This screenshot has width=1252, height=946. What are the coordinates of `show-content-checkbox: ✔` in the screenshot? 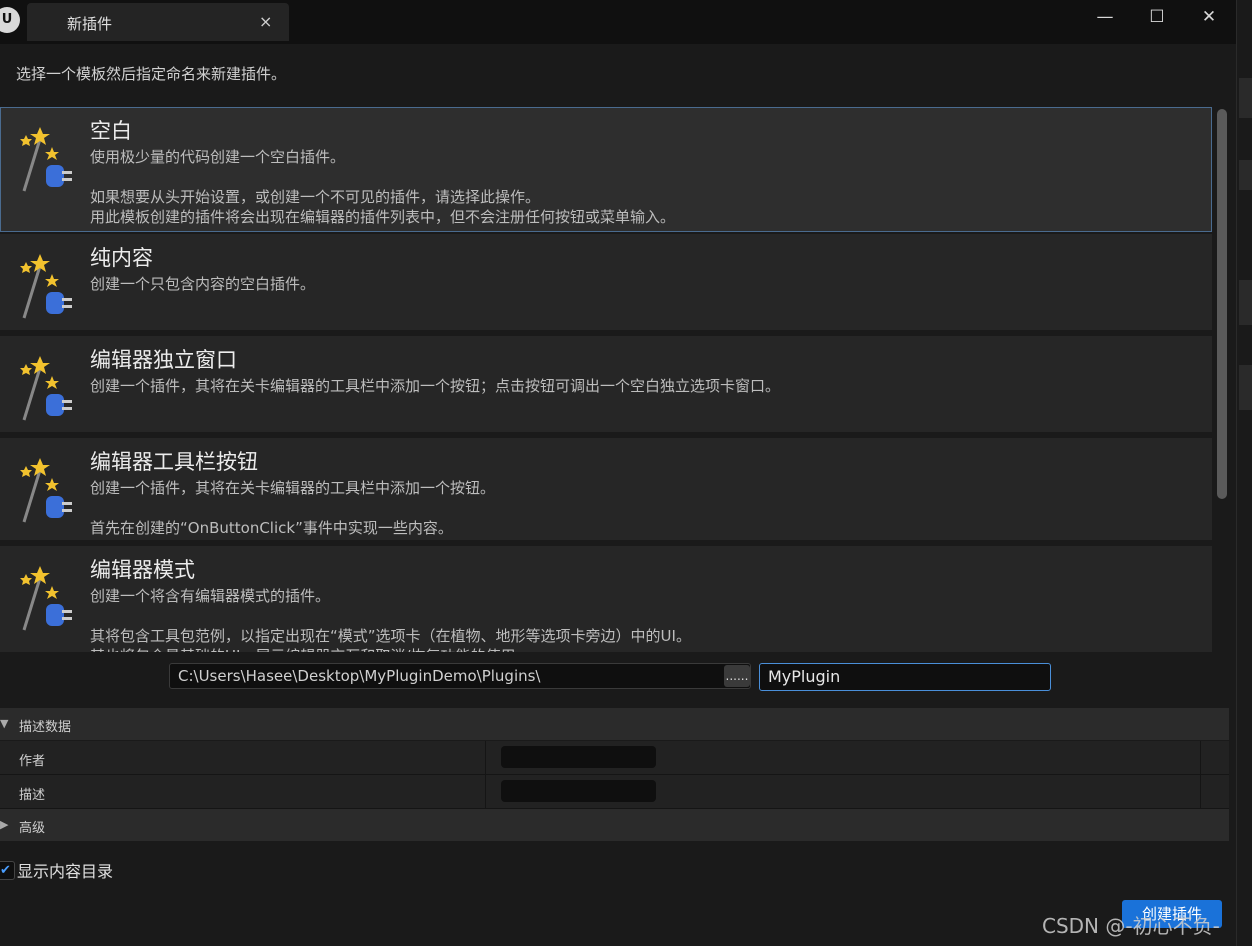 It's located at (7, 870).